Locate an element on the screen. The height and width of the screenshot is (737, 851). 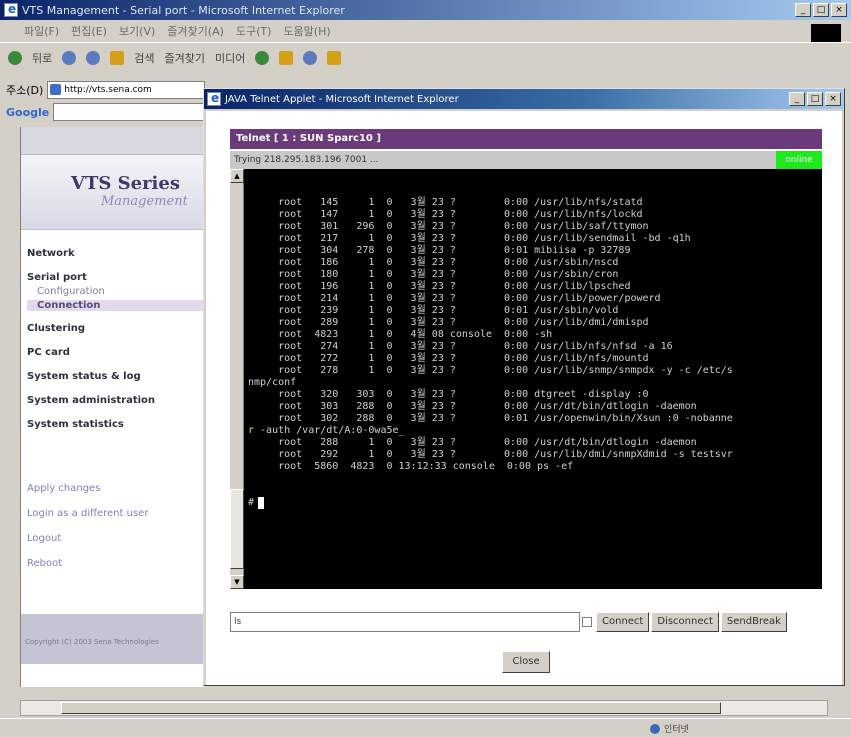
connection-status-bar: Trying 218.295.183.196 7001 ... online is located at coordinates (526, 160).